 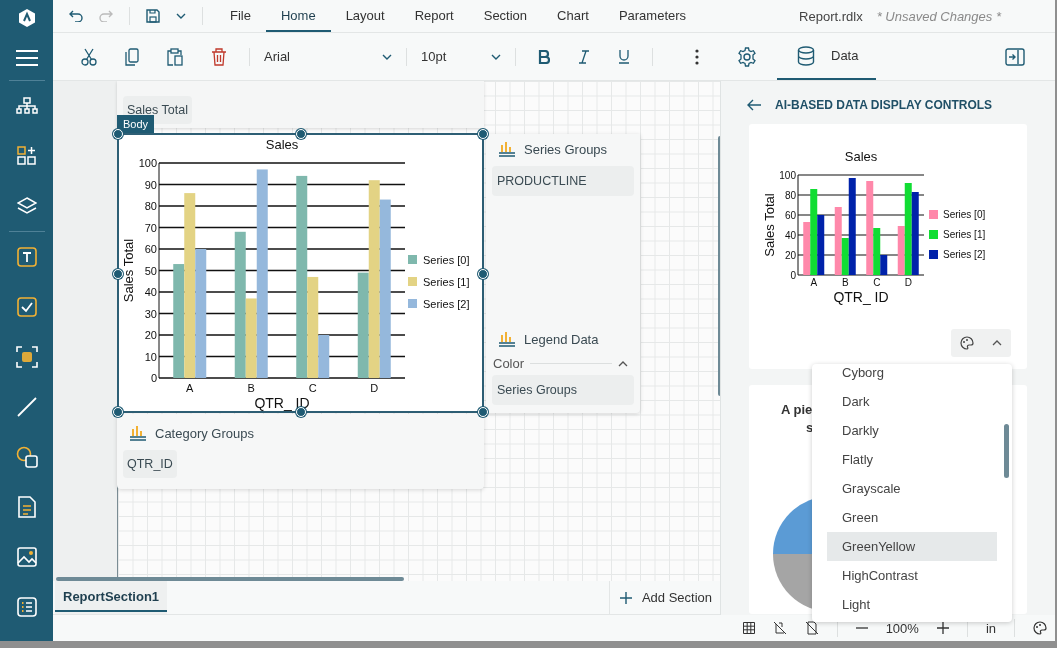 I want to click on menu-item: Dark, so click(x=912, y=401).